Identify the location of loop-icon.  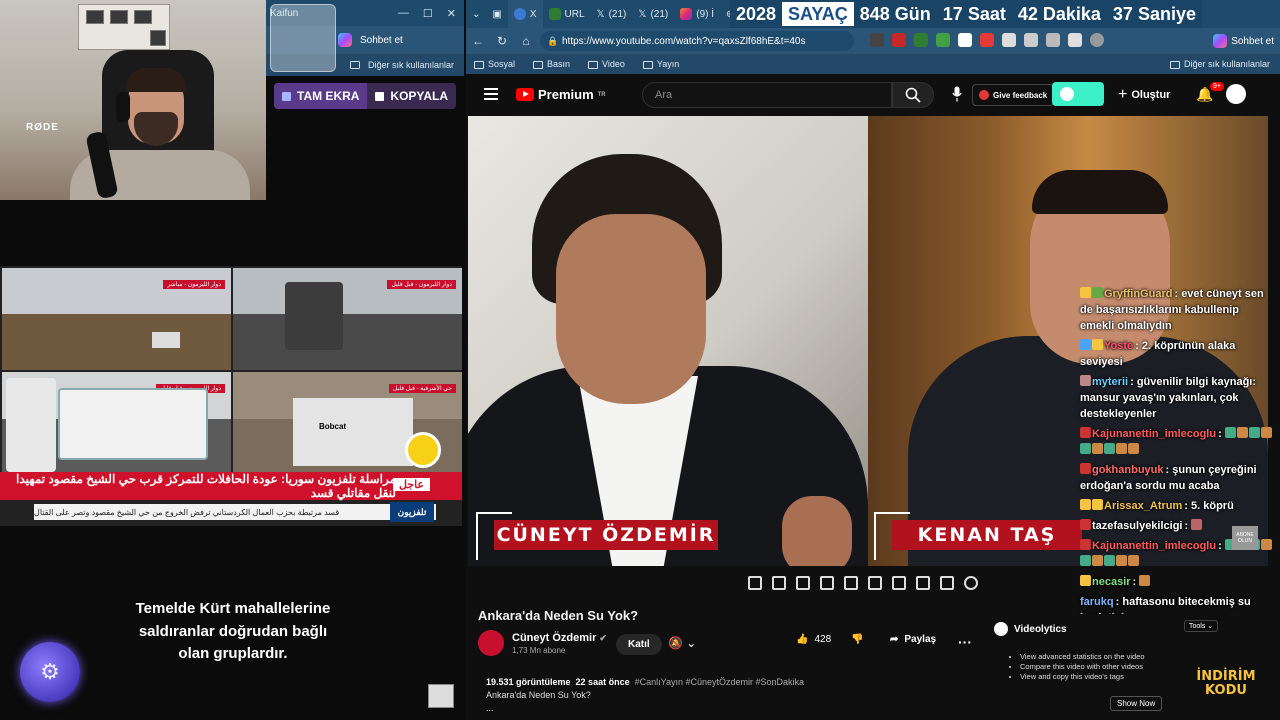
(755, 583).